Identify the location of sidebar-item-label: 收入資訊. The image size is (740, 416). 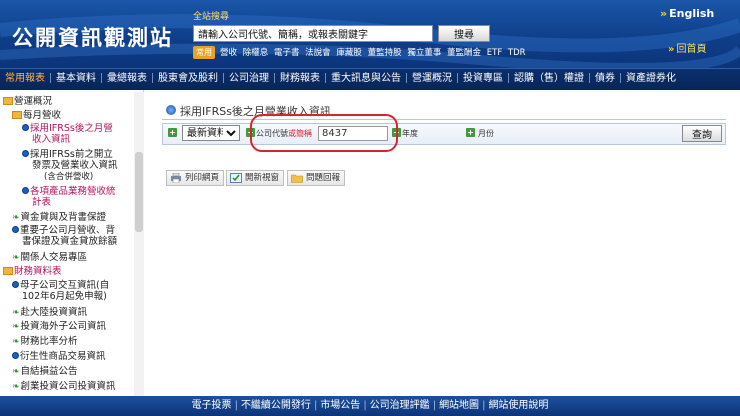
(51, 139).